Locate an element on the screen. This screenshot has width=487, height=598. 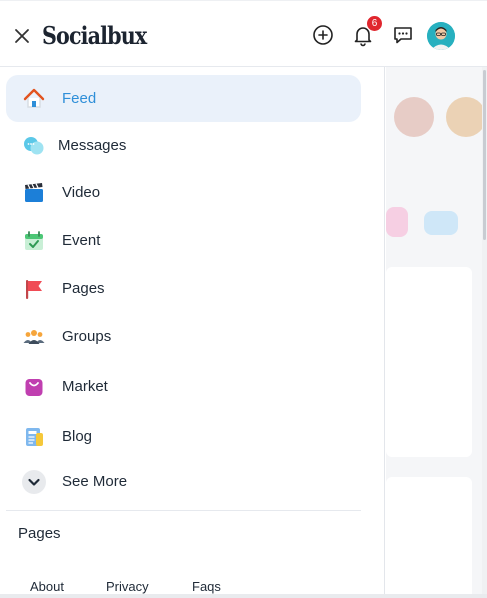
notification-badge: 6 is located at coordinates (374, 23).